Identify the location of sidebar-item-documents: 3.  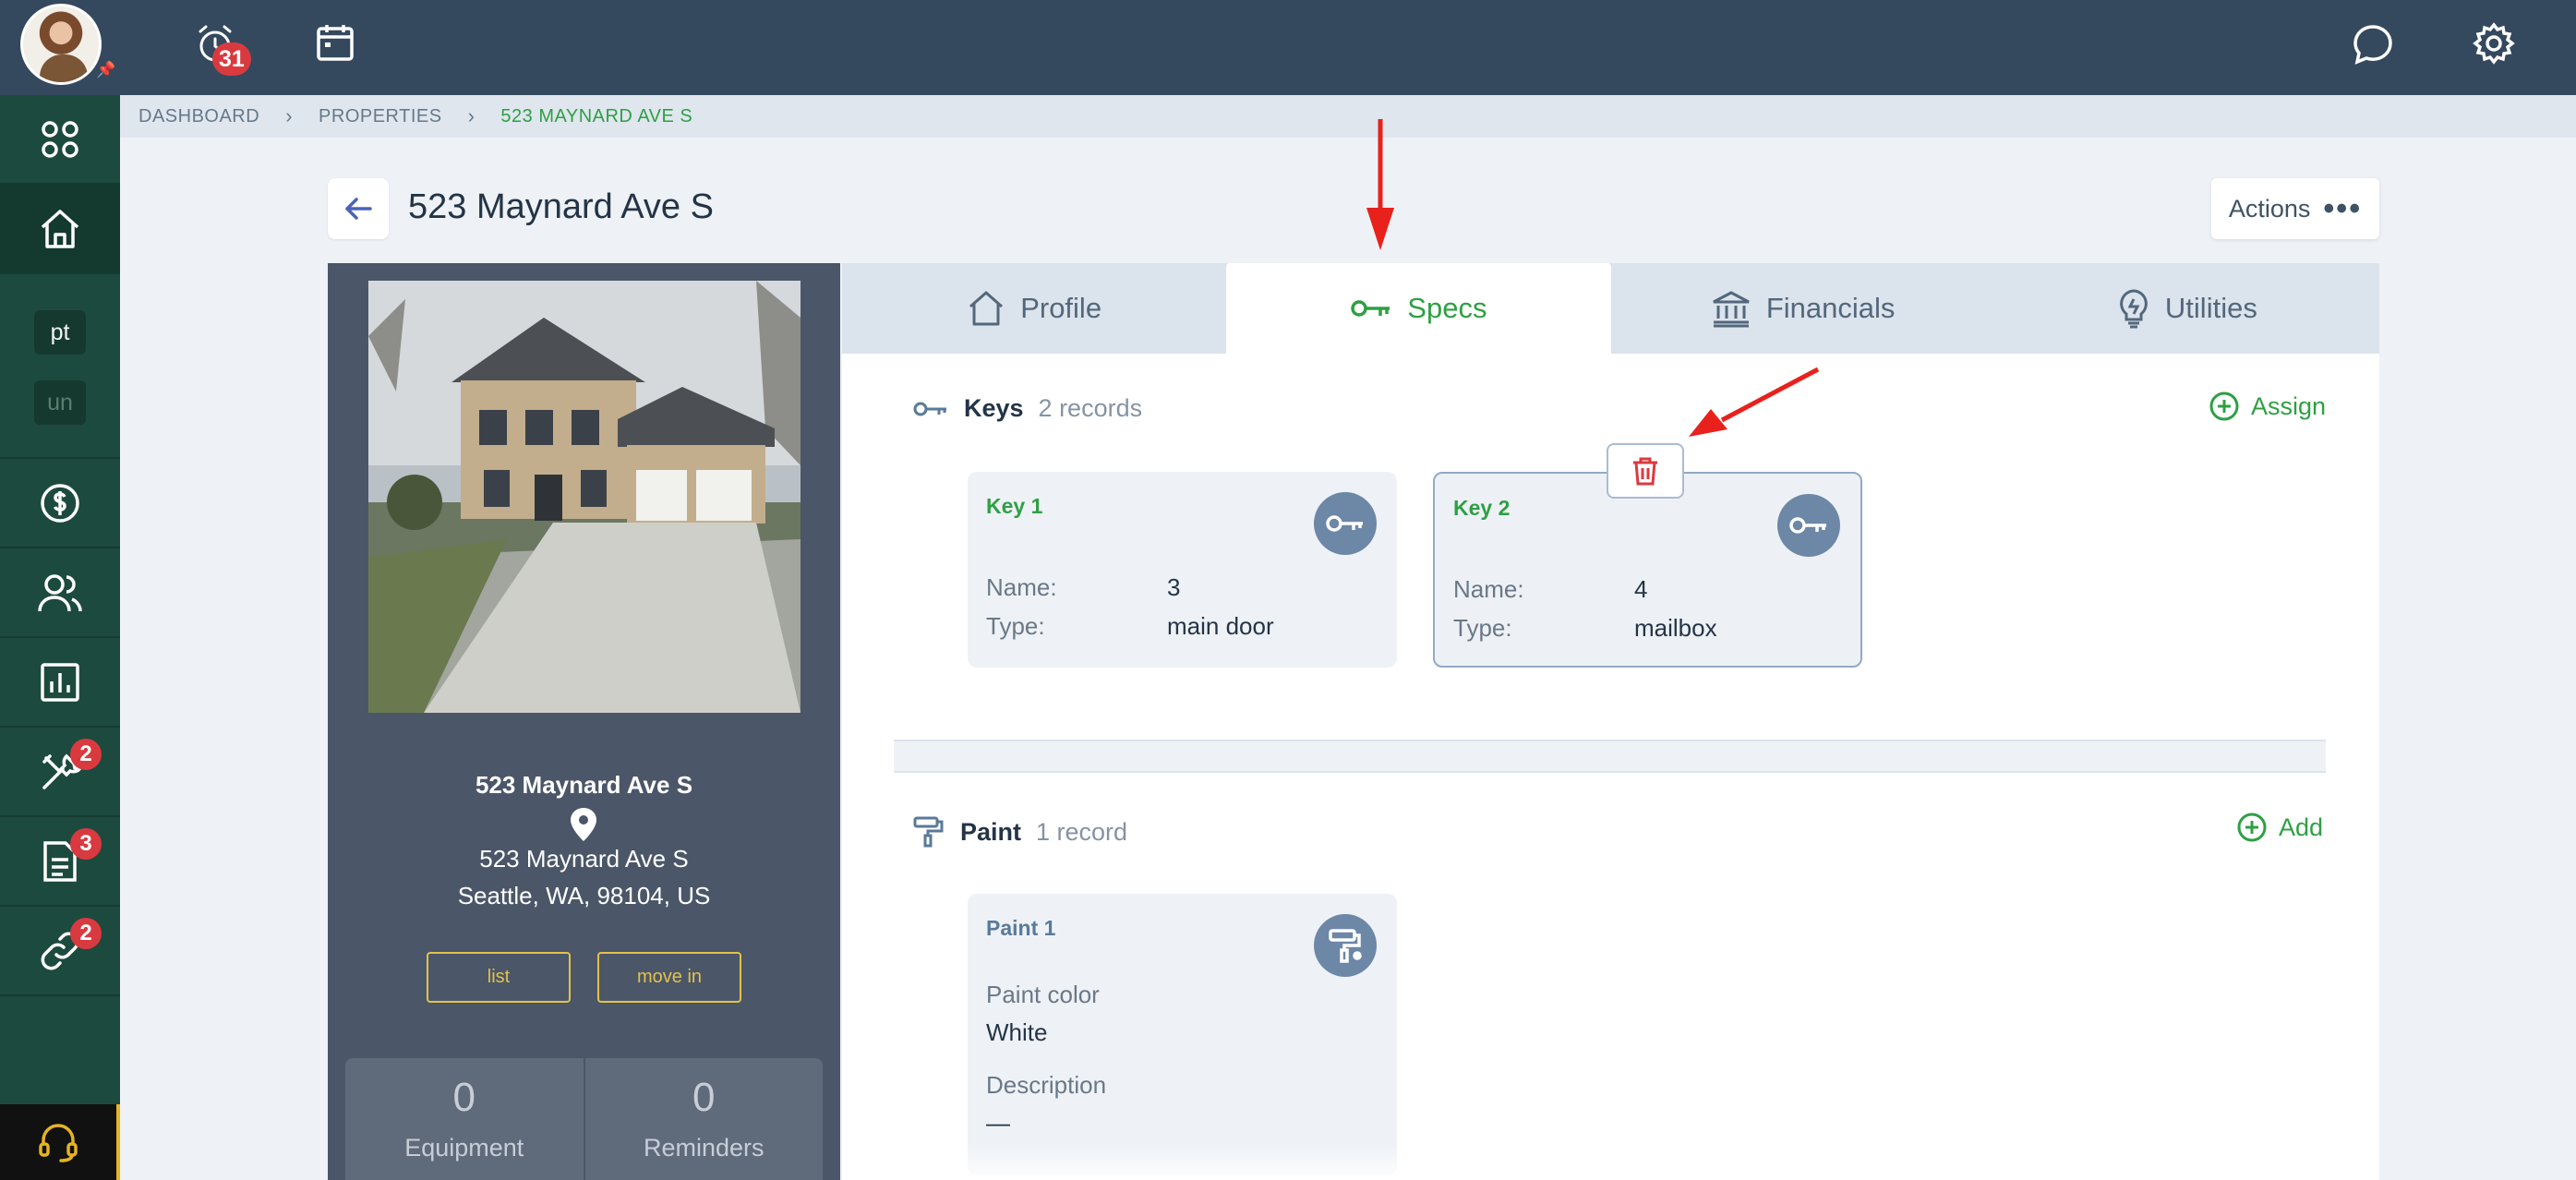
(60, 862).